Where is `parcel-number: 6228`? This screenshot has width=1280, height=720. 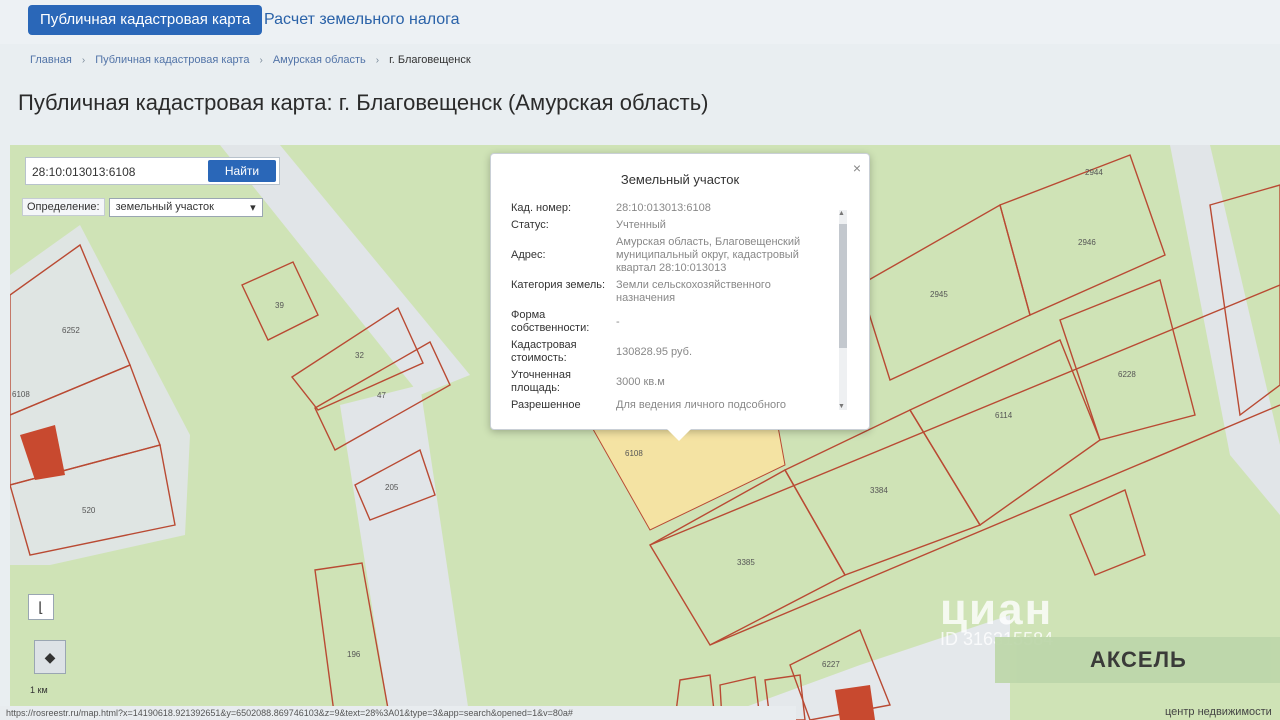
parcel-number: 6228 is located at coordinates (1127, 374).